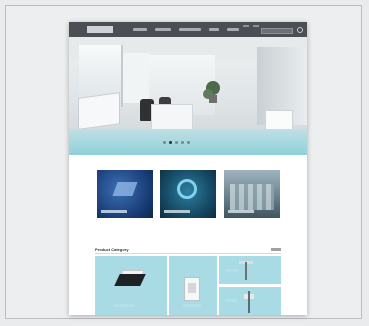  I want to click on category-3-caption, so click(241, 211).